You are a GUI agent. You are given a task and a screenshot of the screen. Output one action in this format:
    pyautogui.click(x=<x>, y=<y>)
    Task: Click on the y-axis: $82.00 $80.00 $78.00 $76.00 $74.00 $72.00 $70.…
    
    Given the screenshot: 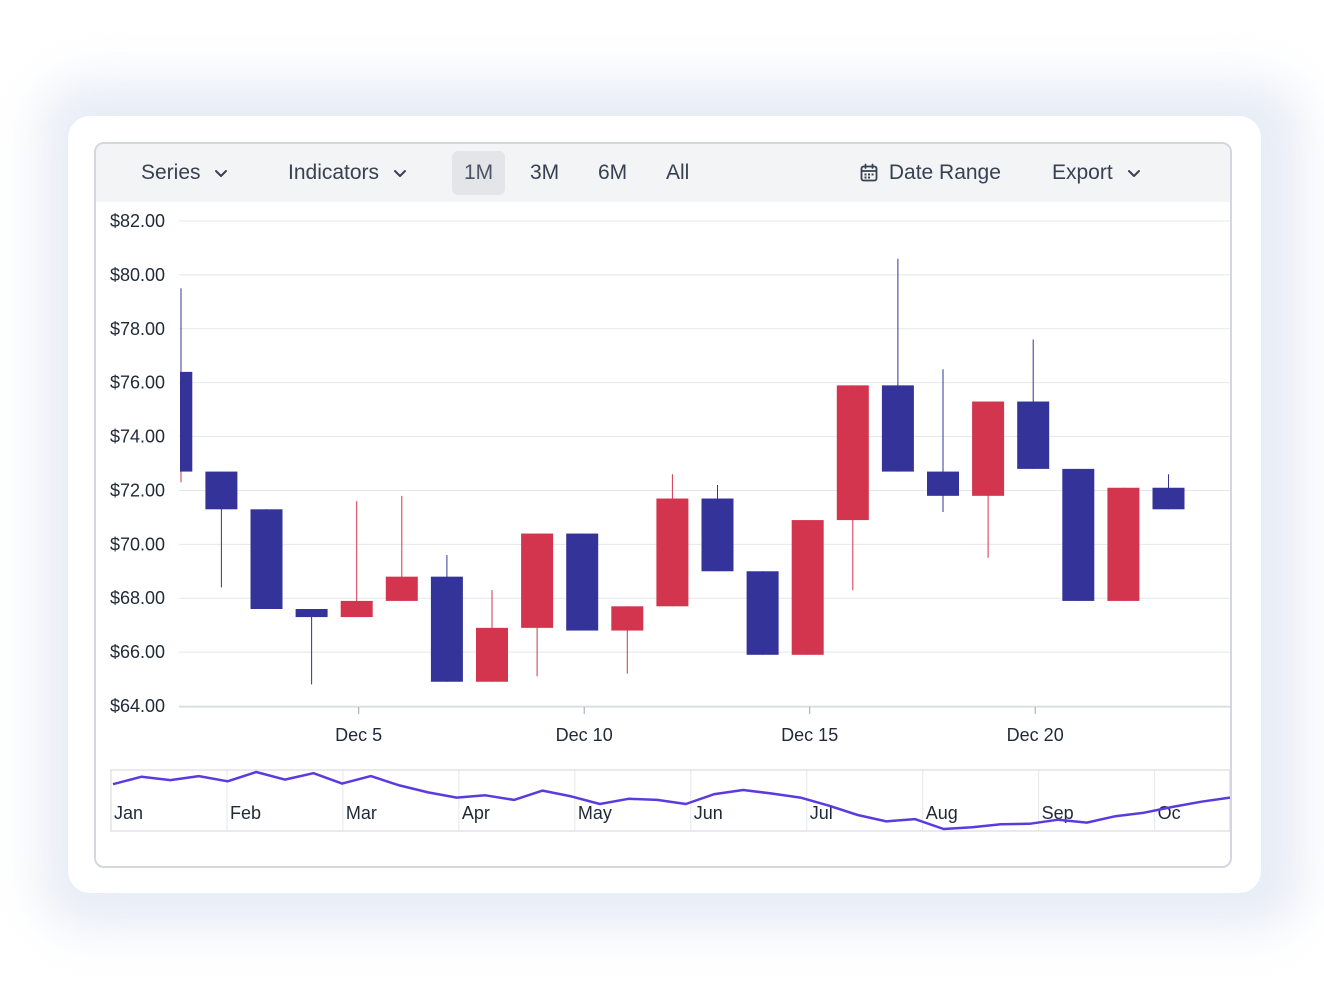 What is the action you would take?
    pyautogui.click(x=137, y=463)
    